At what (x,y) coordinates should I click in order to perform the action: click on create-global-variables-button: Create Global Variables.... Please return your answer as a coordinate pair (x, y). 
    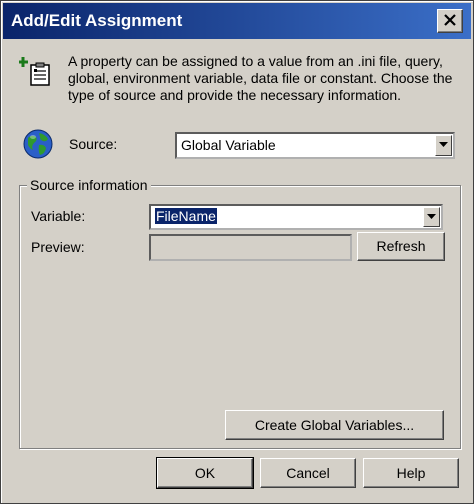
    Looking at the image, I should click on (334, 425).